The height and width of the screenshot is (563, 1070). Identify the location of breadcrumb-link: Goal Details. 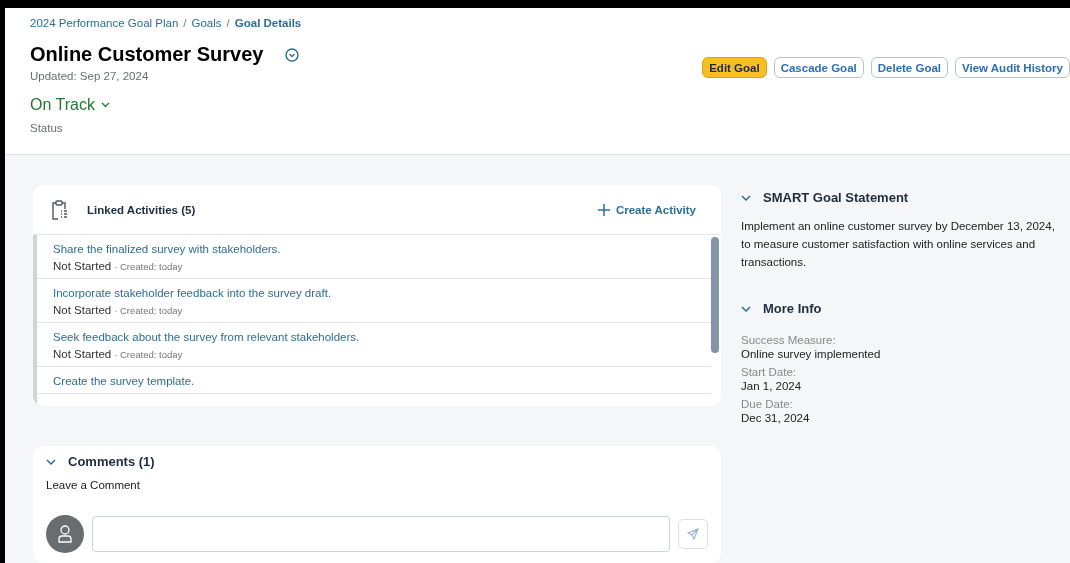
(268, 23).